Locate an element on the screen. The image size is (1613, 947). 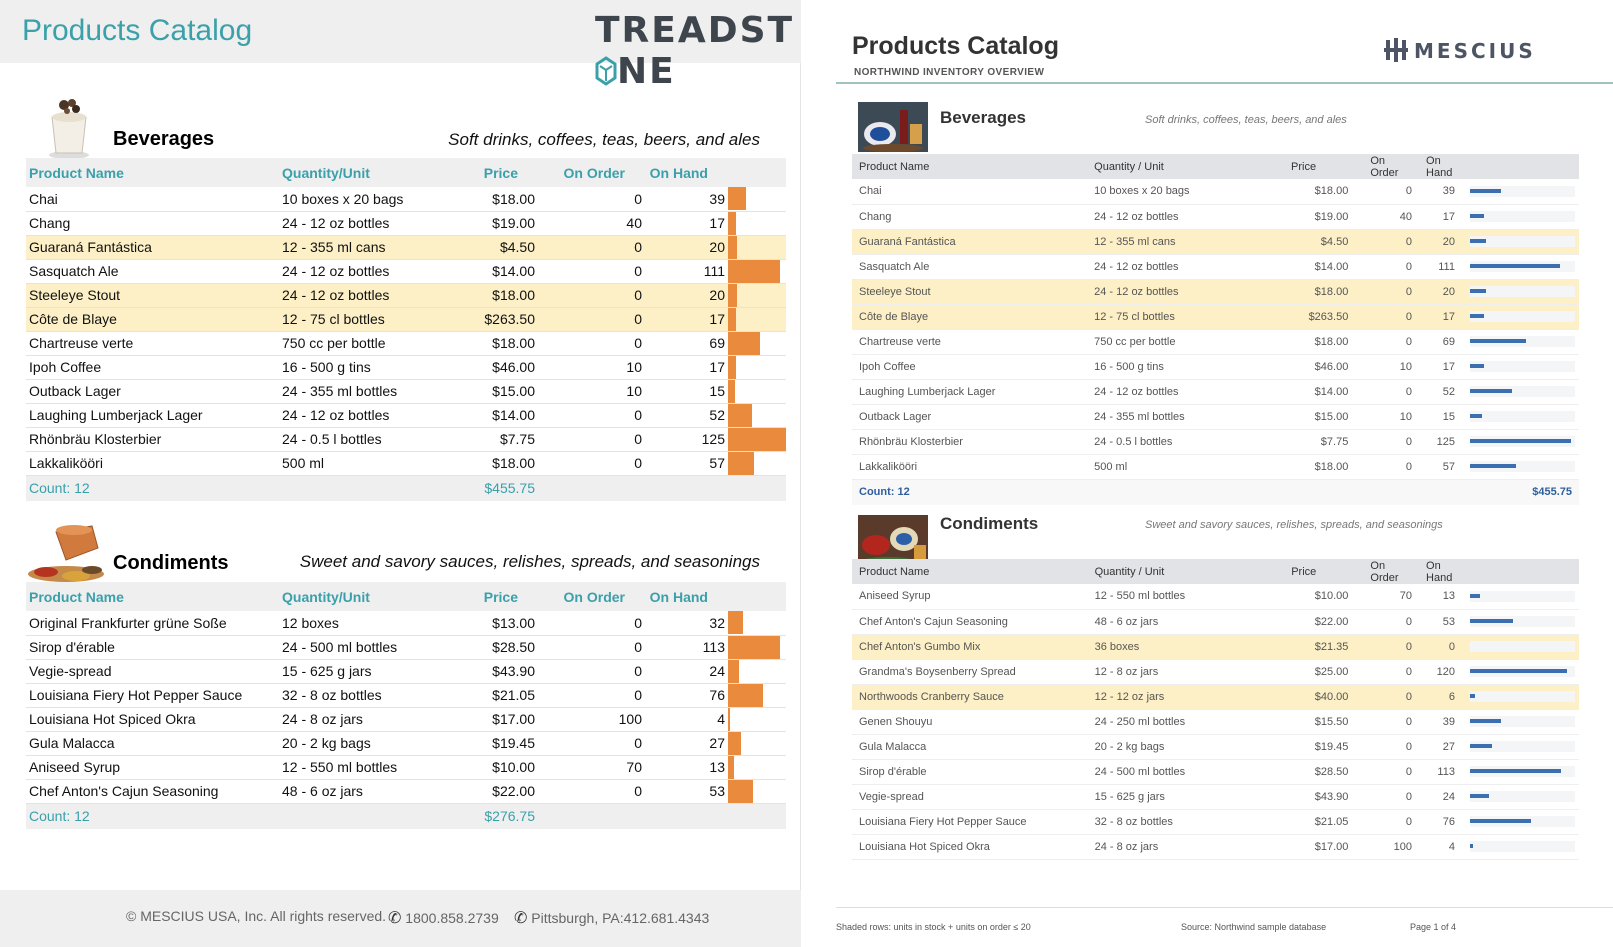
price: $25.00 is located at coordinates (1301, 672).